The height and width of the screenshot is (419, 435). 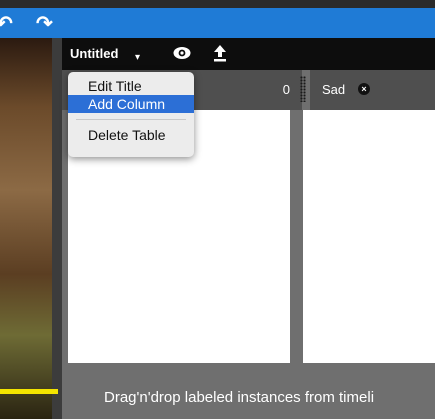 I want to click on upload-icon, so click(x=220, y=53).